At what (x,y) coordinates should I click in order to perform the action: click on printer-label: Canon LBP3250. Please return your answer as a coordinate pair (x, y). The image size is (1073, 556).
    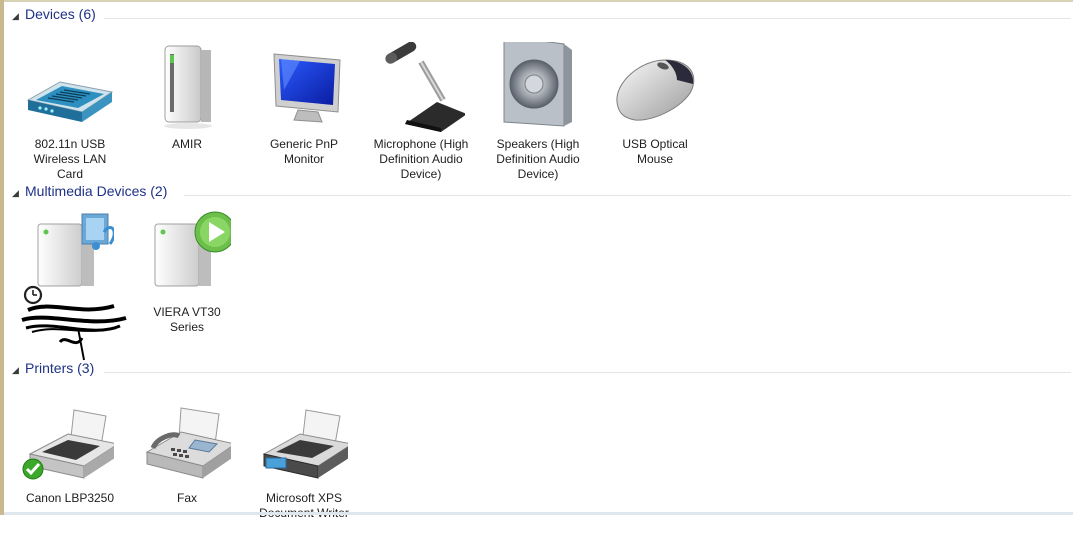
    Looking at the image, I should click on (70, 498).